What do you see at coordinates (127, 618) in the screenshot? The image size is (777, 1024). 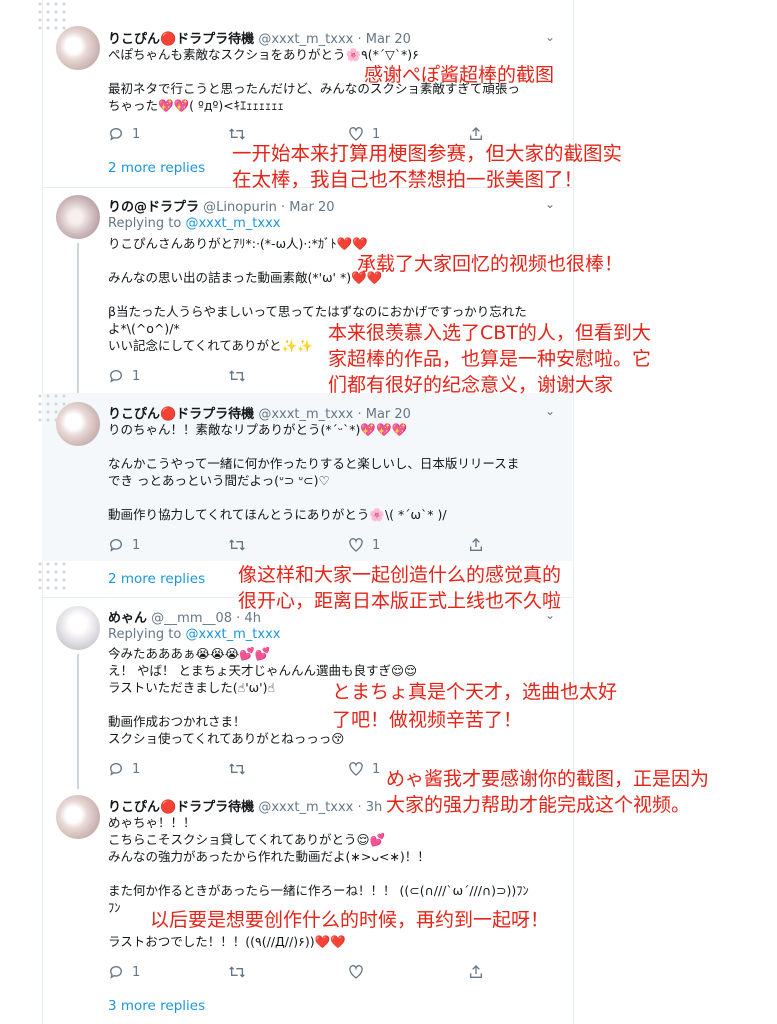 I see `display-name: めゃん` at bounding box center [127, 618].